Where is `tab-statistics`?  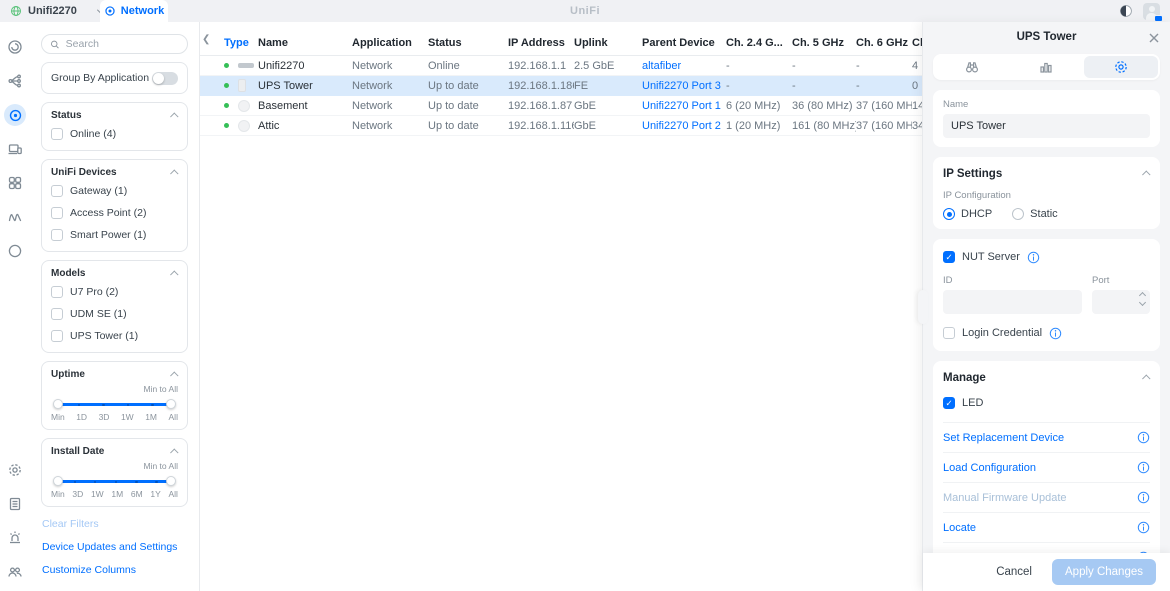 tab-statistics is located at coordinates (1046, 67).